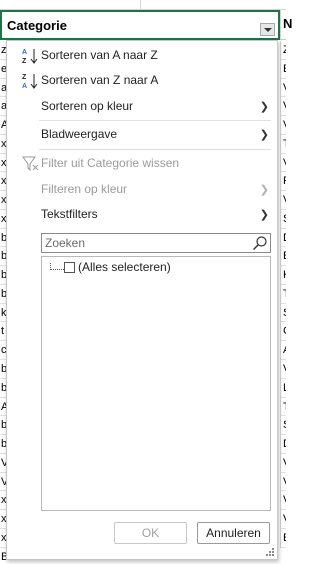 Image resolution: width=320 pixels, height=564 pixels. What do you see at coordinates (283, 182) in the screenshot?
I see `column-b-cell: F` at bounding box center [283, 182].